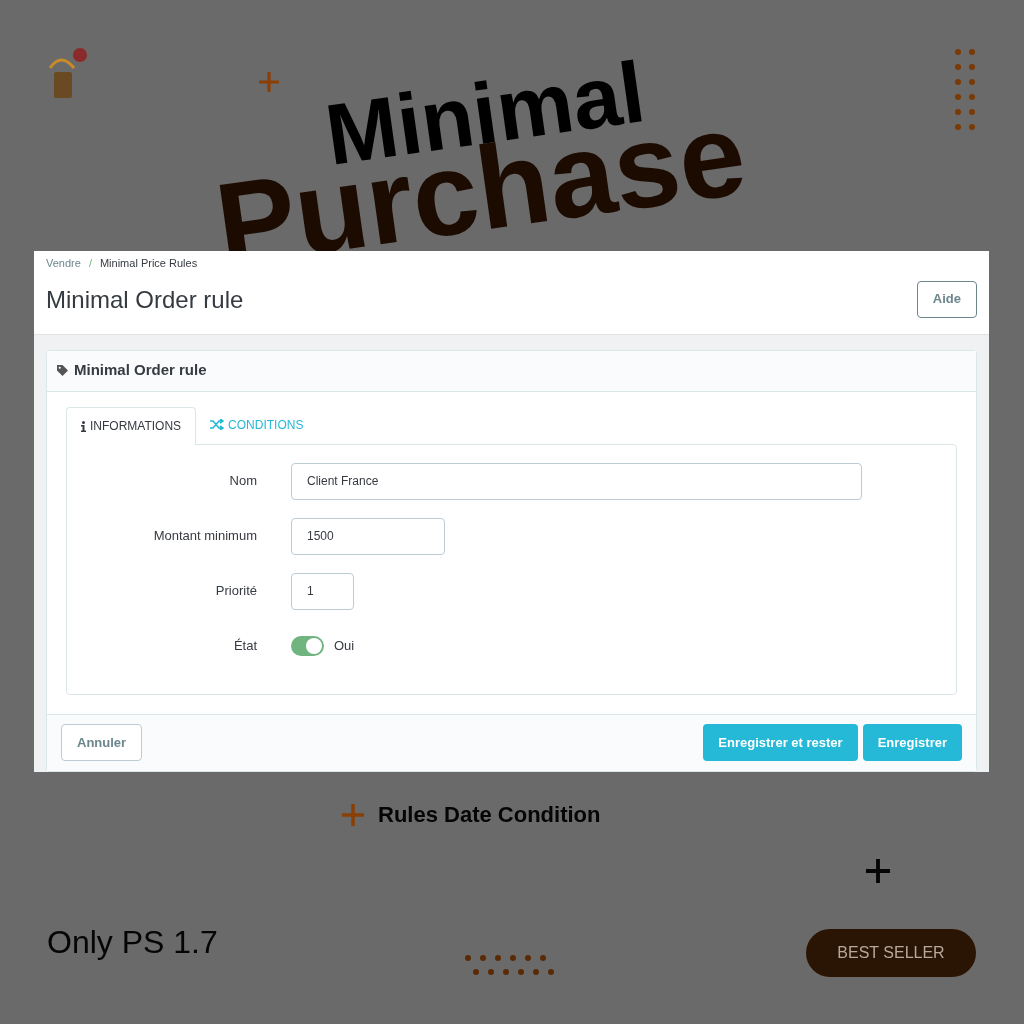 This screenshot has width=1024, height=1024. Describe the element at coordinates (62, 370) in the screenshot. I see `tag-icon` at that location.